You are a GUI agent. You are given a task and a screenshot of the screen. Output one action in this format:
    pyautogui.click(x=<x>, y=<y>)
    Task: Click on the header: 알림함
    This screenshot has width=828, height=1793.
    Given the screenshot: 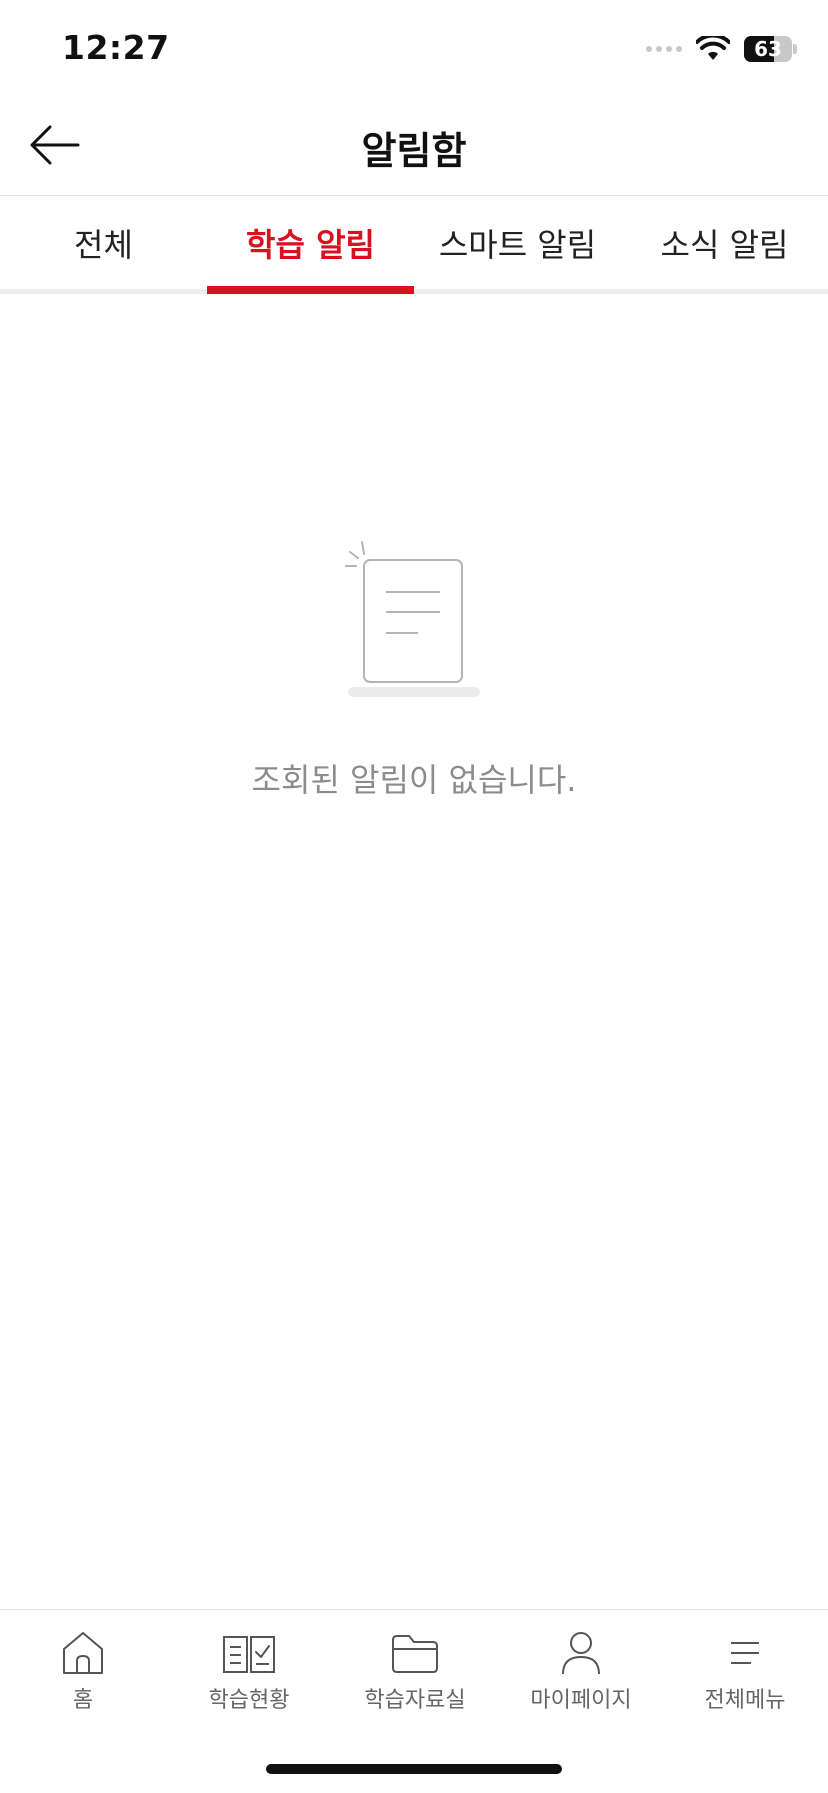 What is the action you would take?
    pyautogui.click(x=414, y=148)
    